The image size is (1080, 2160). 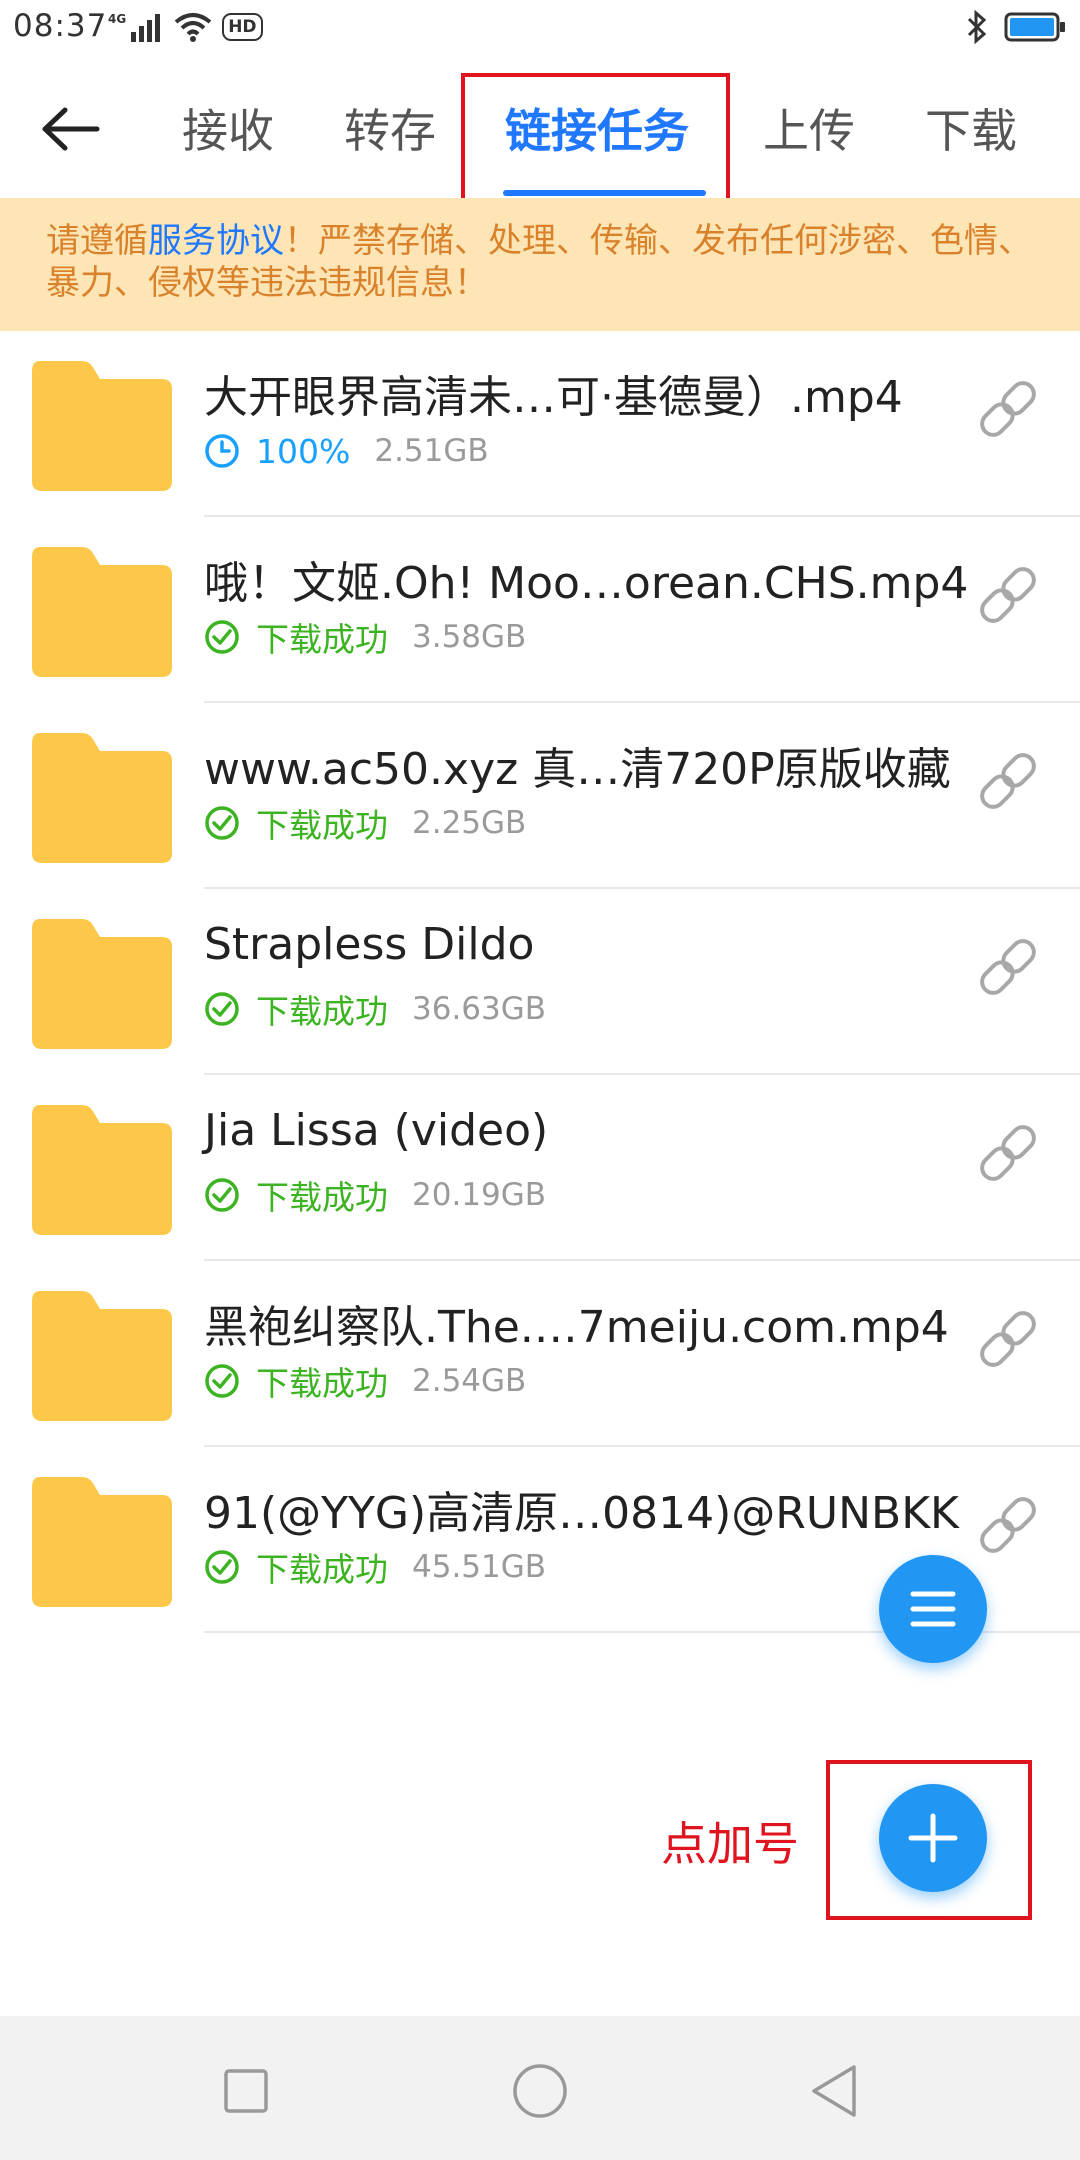 I want to click on back-button, so click(x=71, y=129).